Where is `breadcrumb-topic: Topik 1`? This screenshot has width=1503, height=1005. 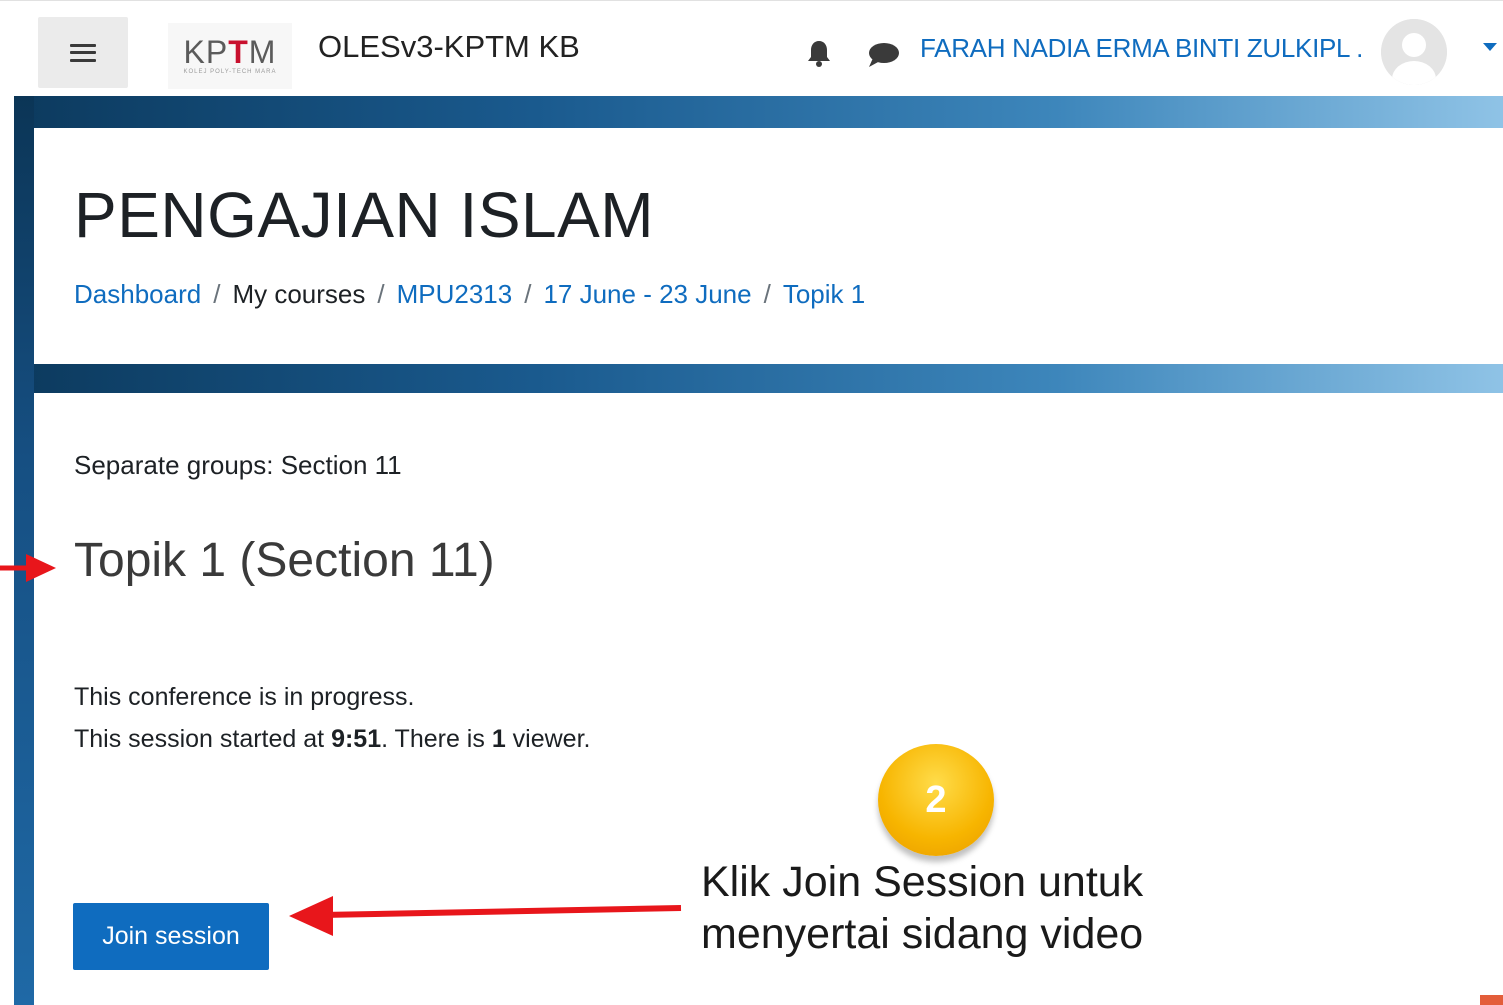
breadcrumb-topic: Topik 1 is located at coordinates (824, 294).